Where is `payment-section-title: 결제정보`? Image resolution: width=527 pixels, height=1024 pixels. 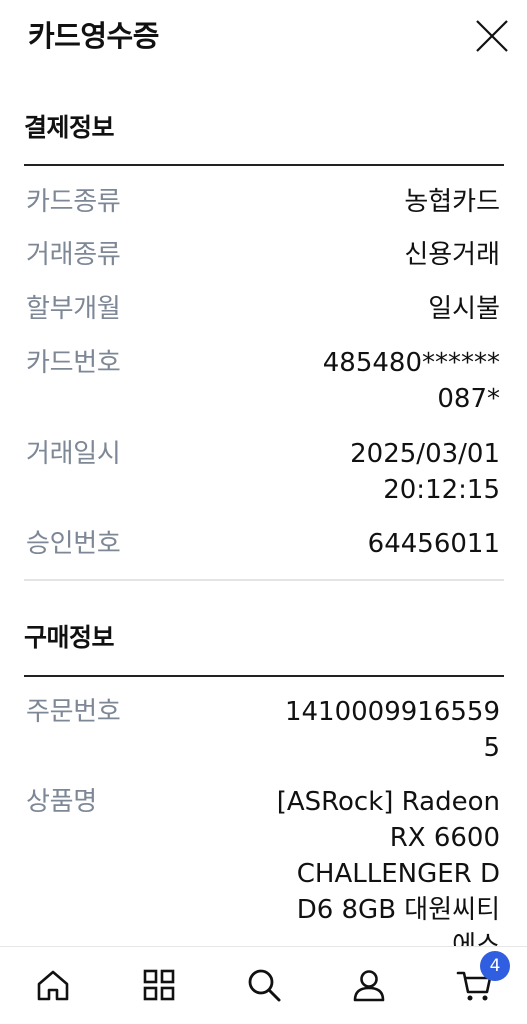 payment-section-title: 결제정보 is located at coordinates (69, 127).